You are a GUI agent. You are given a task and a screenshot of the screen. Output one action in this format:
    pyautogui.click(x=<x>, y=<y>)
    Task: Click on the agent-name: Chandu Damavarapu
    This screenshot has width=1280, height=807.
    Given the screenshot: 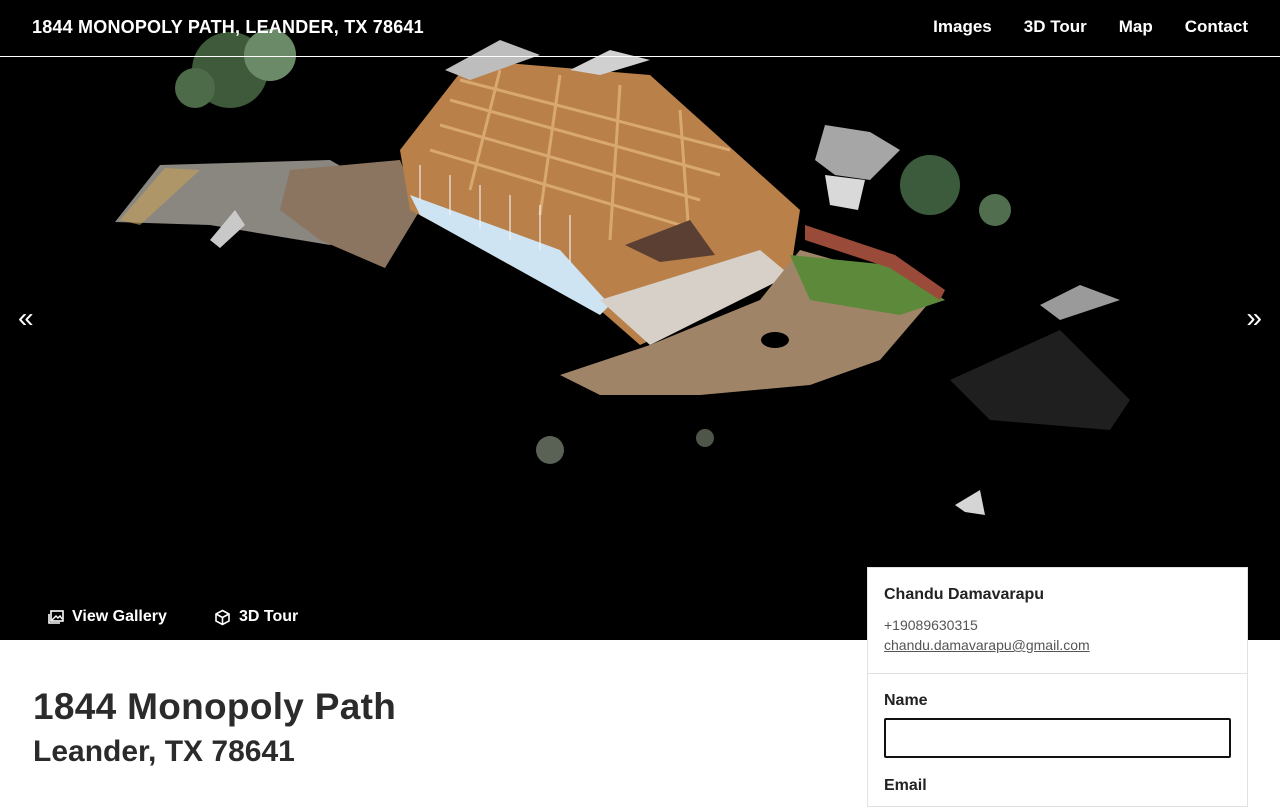 What is the action you would take?
    pyautogui.click(x=964, y=594)
    